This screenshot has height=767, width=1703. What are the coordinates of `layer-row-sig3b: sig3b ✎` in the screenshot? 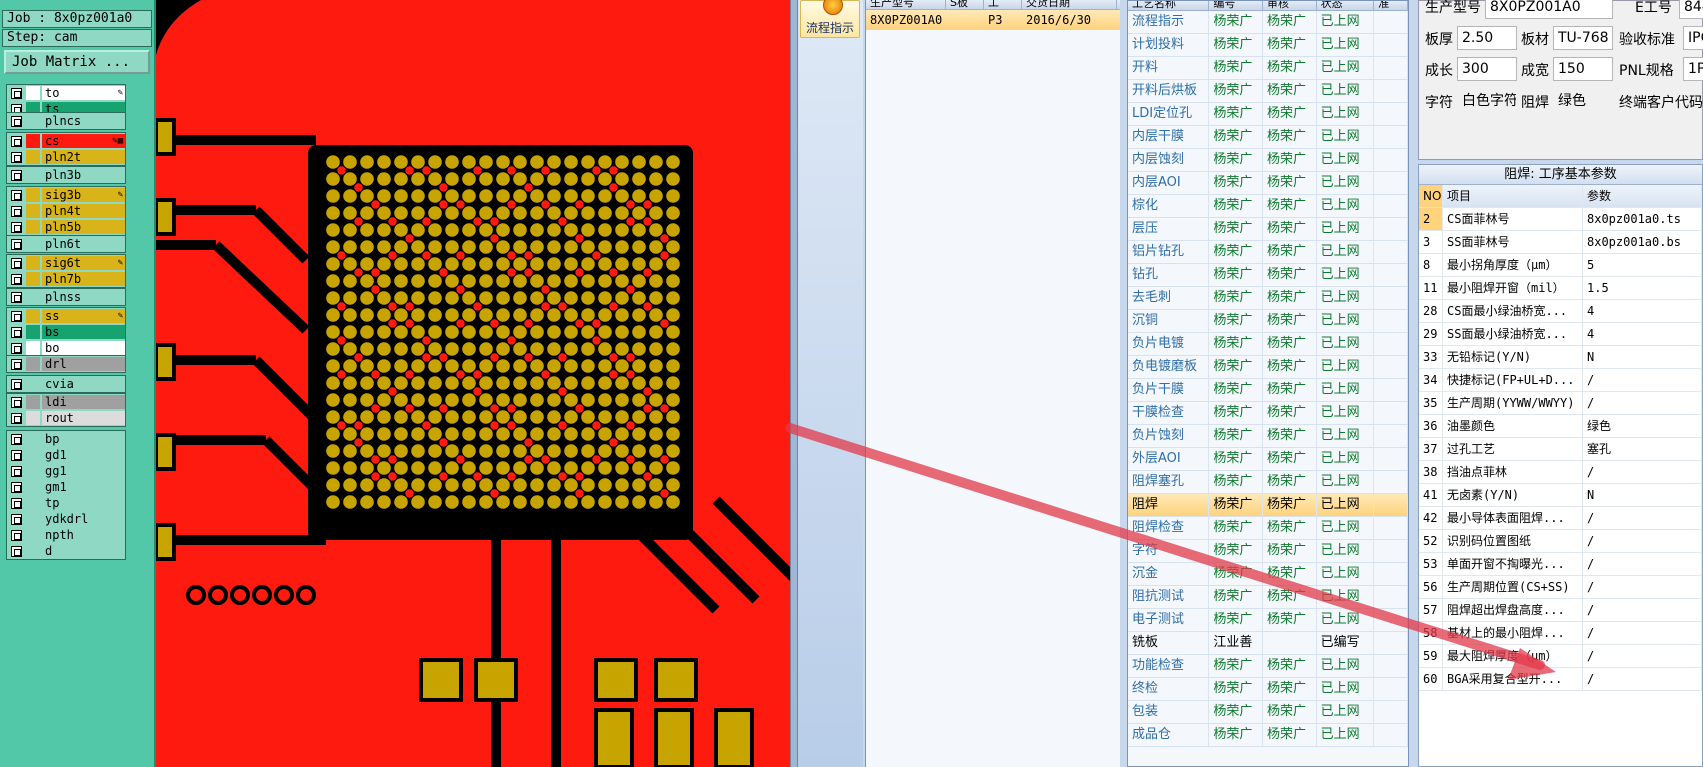 It's located at (66, 195).